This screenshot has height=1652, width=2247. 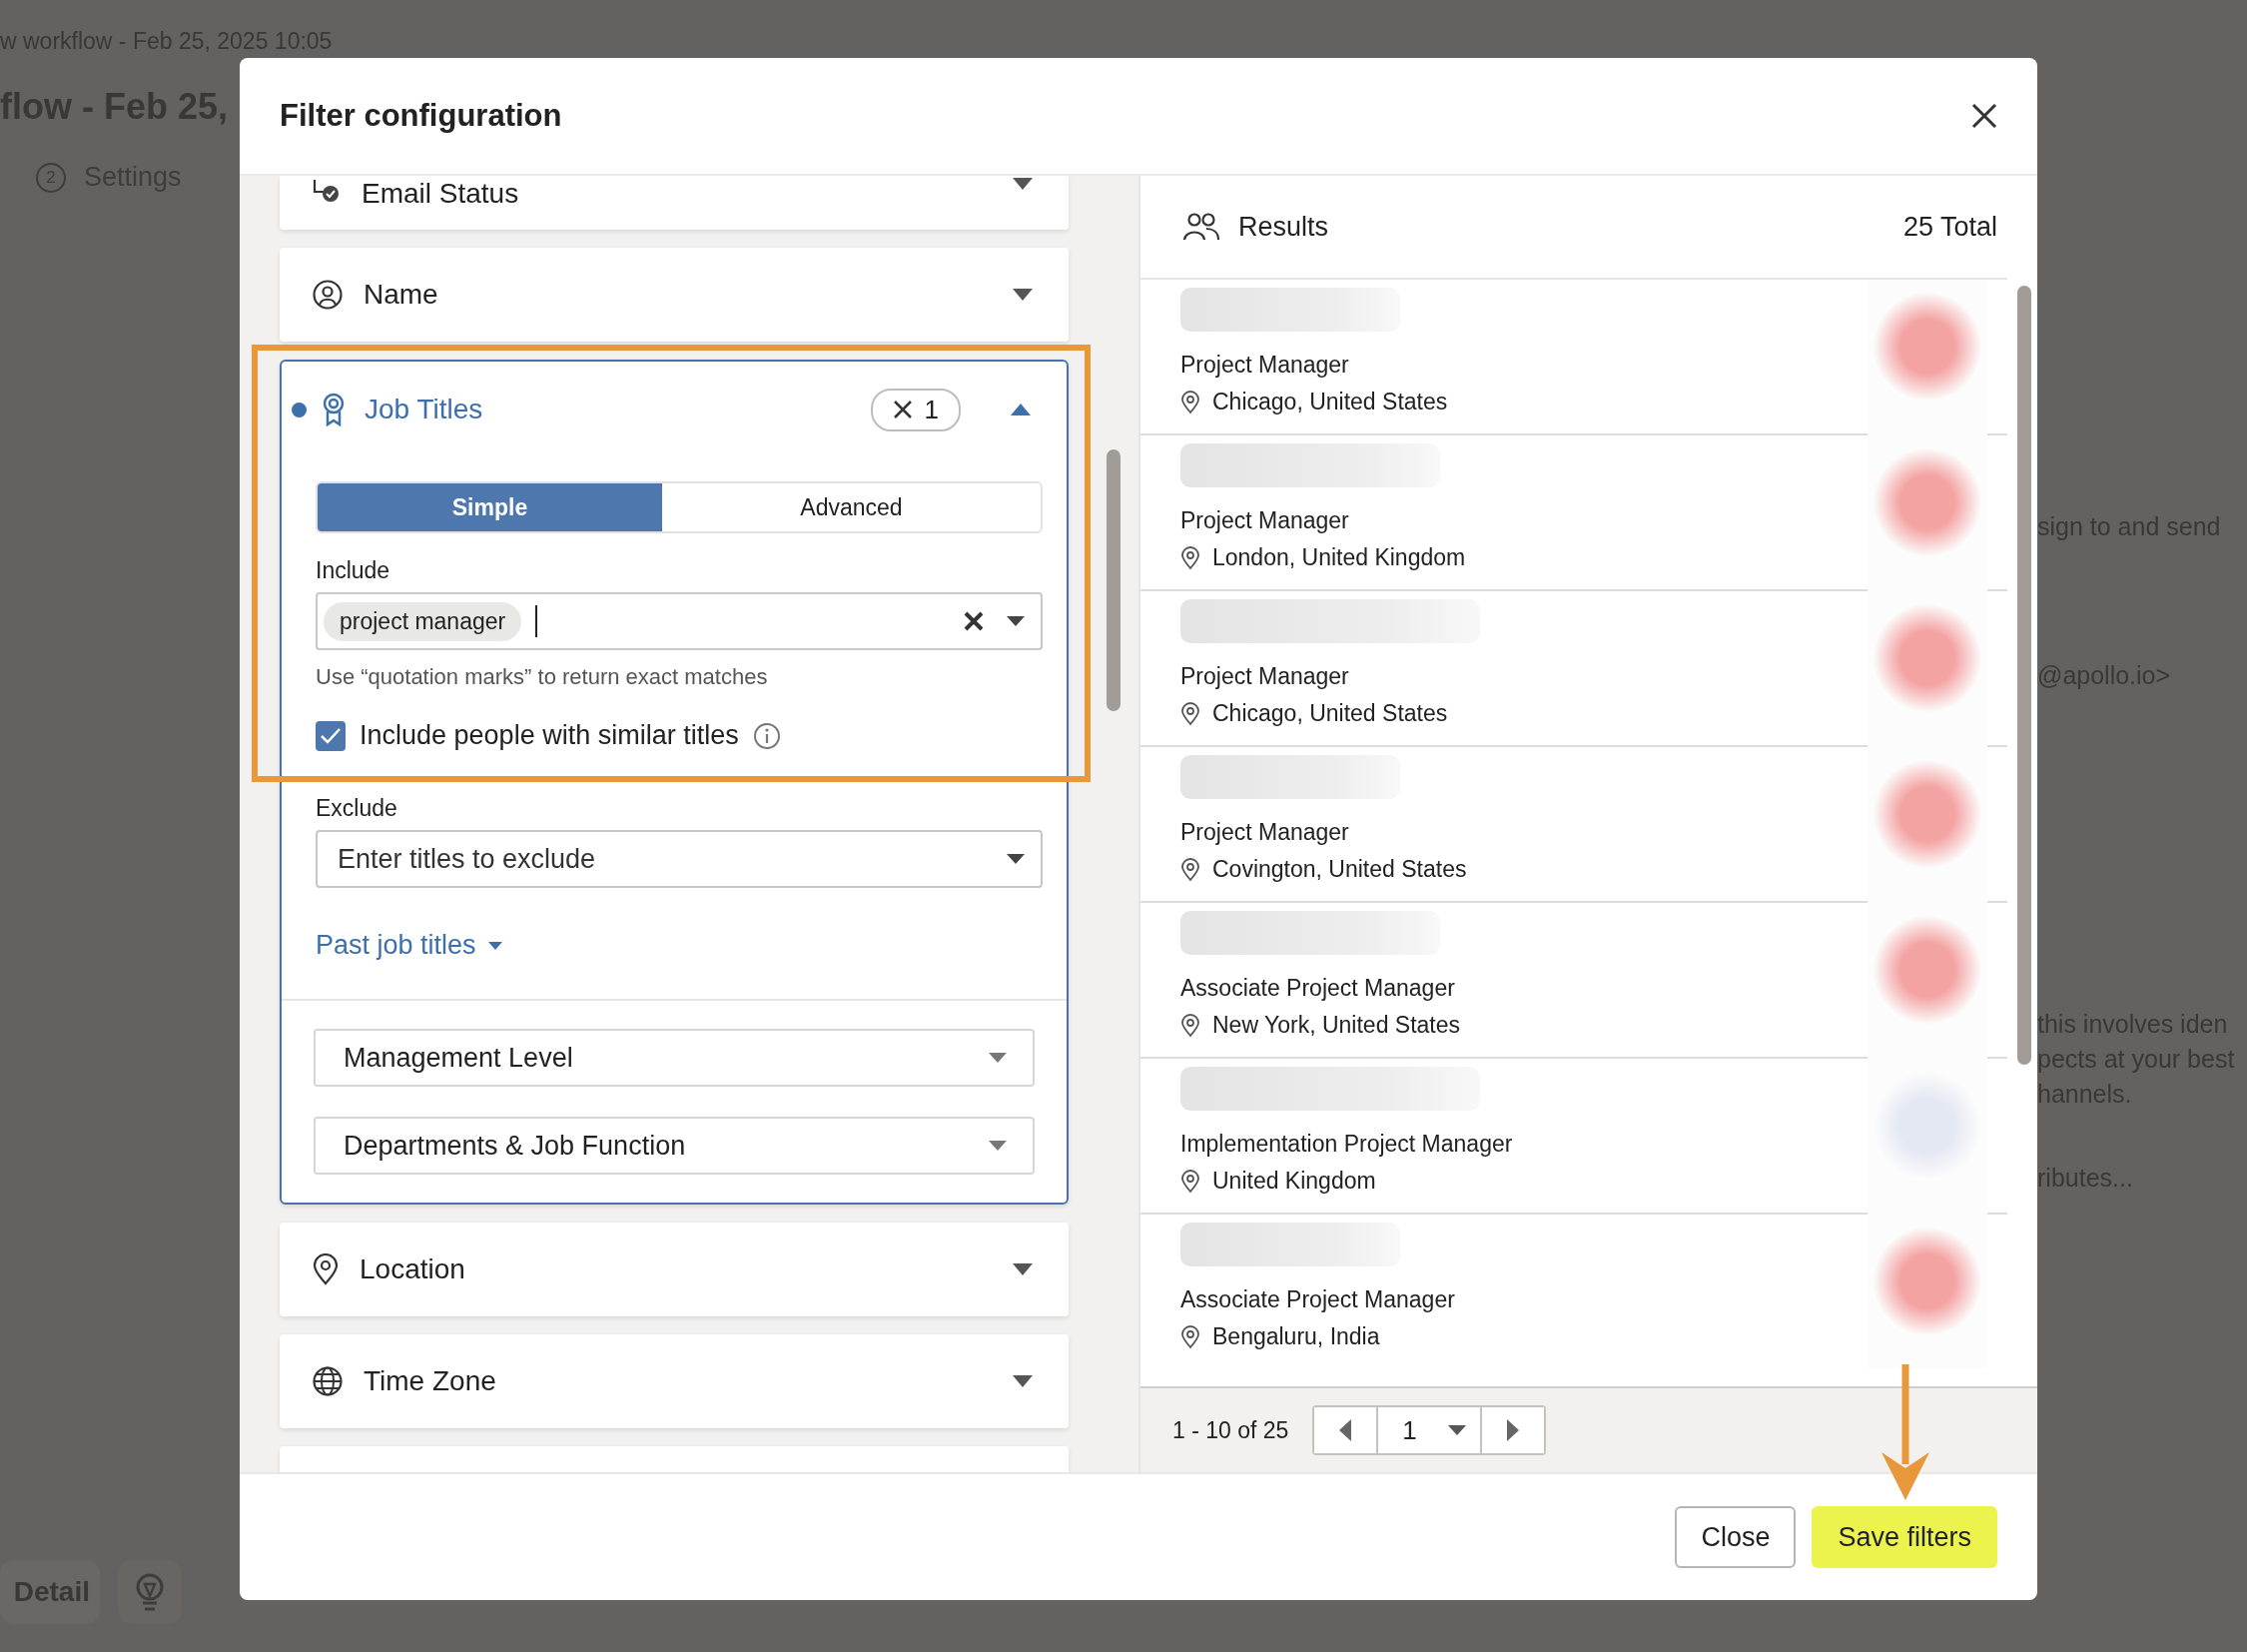 I want to click on result-row: Project Manager London, United Kingdom, so click(x=1573, y=513).